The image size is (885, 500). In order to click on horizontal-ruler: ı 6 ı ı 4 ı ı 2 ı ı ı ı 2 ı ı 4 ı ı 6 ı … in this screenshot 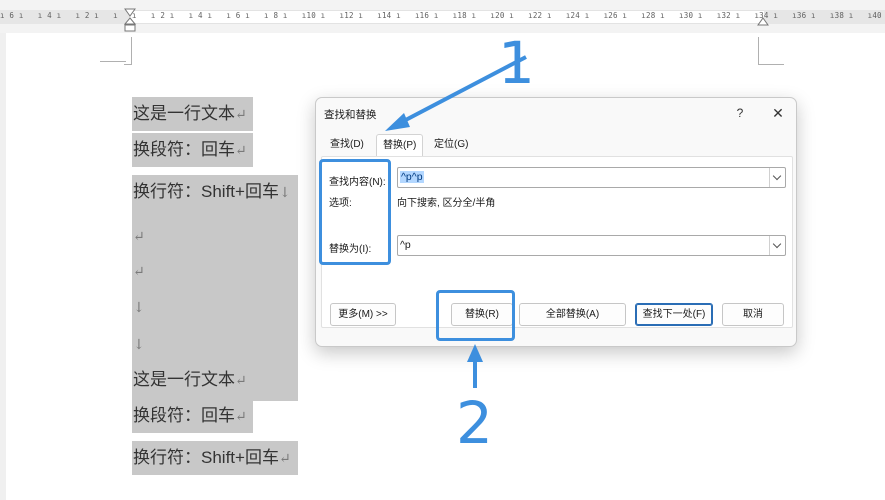, I will do `click(442, 16)`.